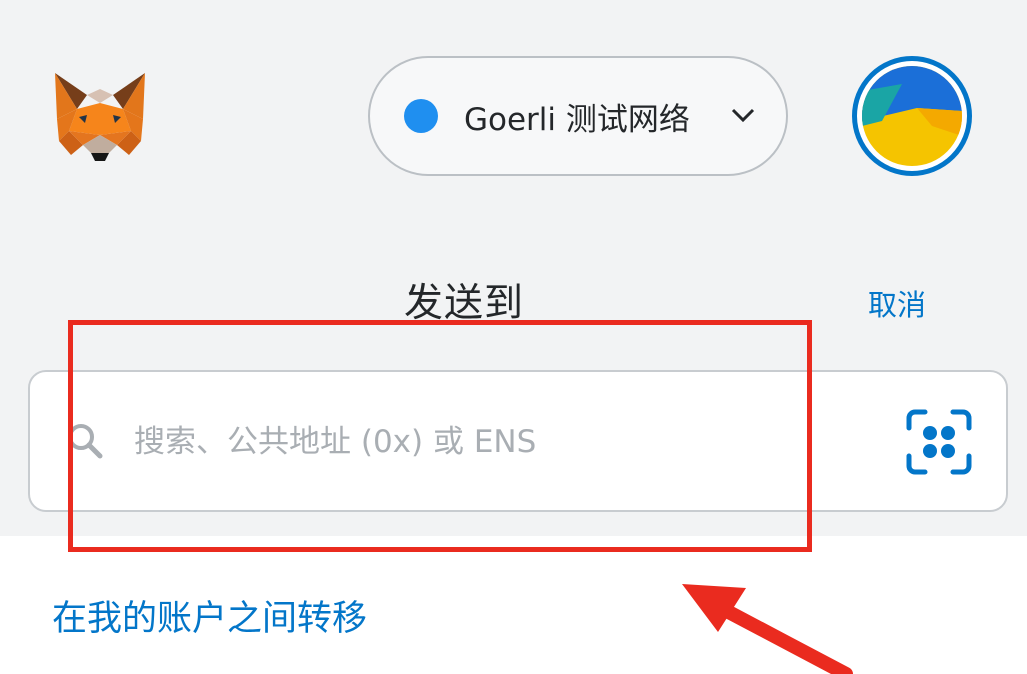  What do you see at coordinates (209, 615) in the screenshot?
I see `transfer-between-accounts-link: 在我的账户之间转移` at bounding box center [209, 615].